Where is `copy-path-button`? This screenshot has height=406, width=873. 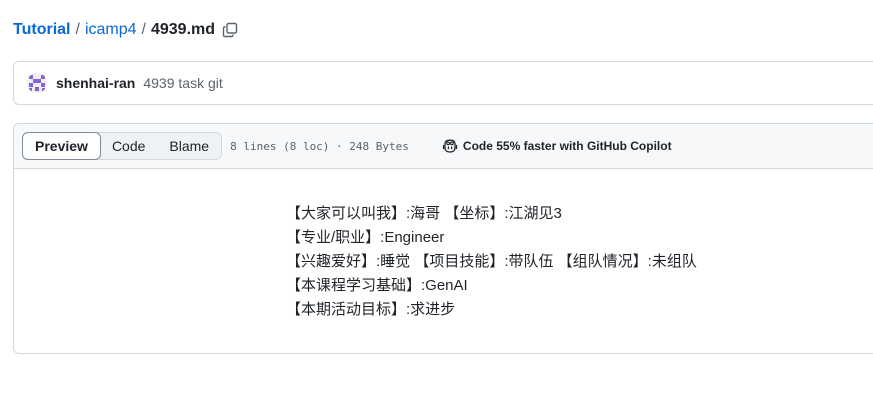 copy-path-button is located at coordinates (230, 30).